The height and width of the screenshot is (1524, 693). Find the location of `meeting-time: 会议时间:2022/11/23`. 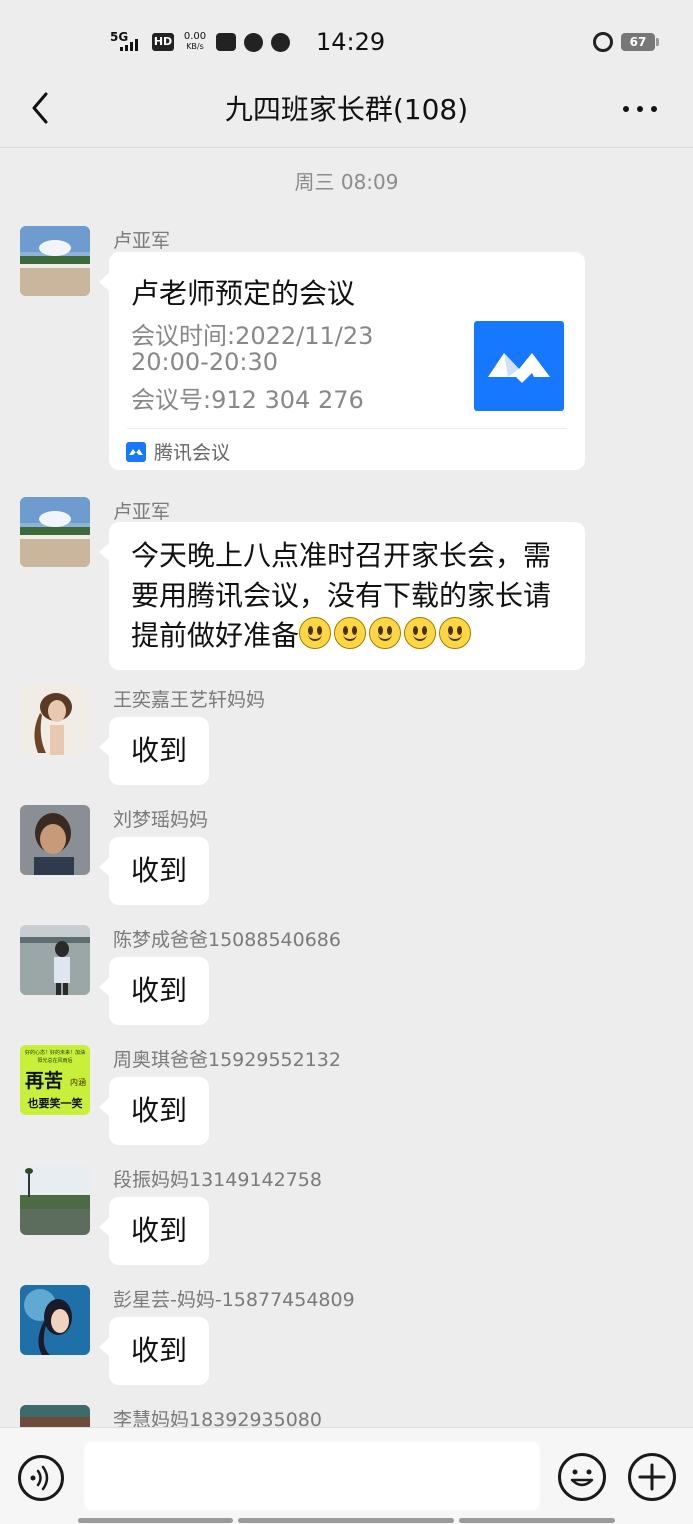

meeting-time: 会议时间:2022/11/23 is located at coordinates (252, 336).